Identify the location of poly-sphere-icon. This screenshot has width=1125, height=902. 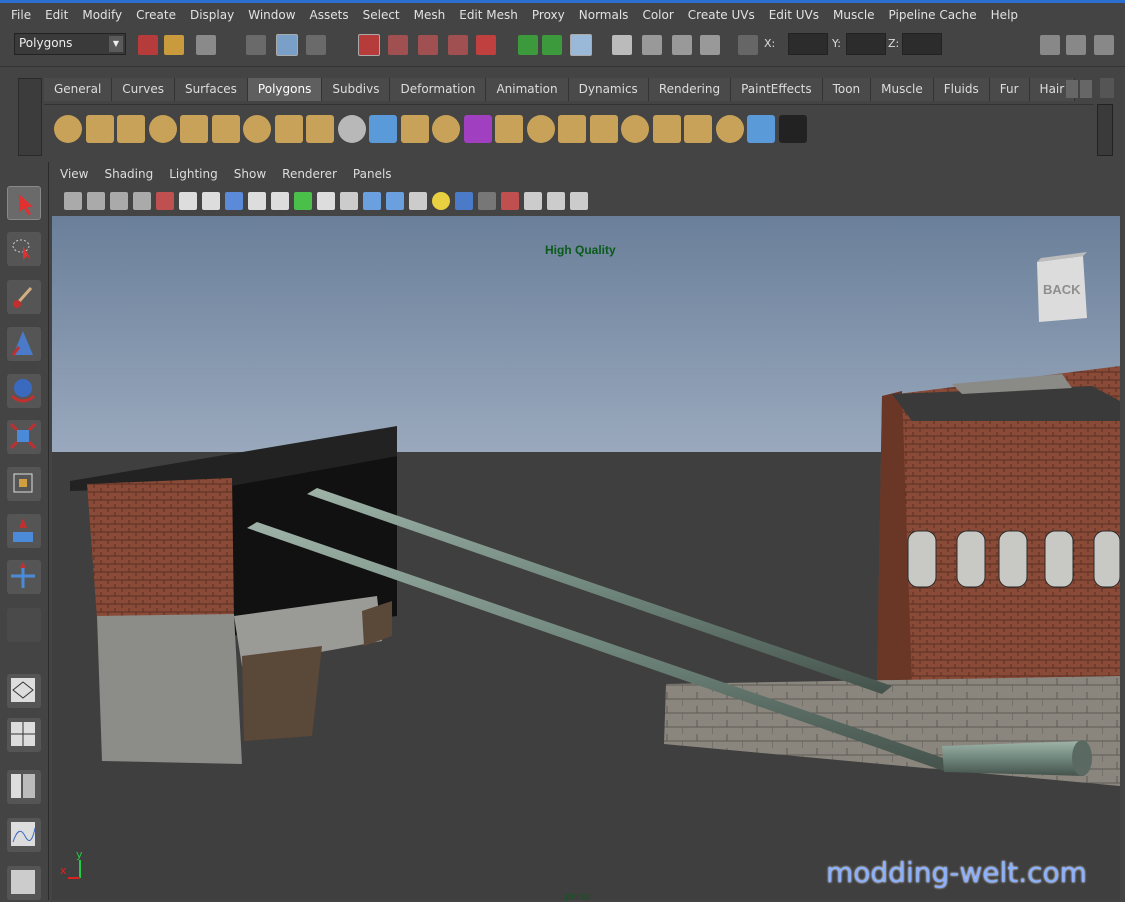
(68, 129).